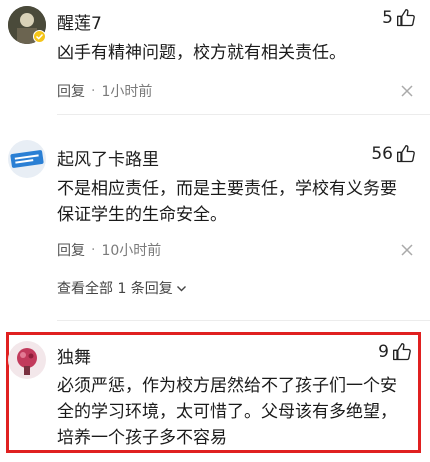 The width and height of the screenshot is (430, 462). I want to click on avatar-image, so click(27, 360).